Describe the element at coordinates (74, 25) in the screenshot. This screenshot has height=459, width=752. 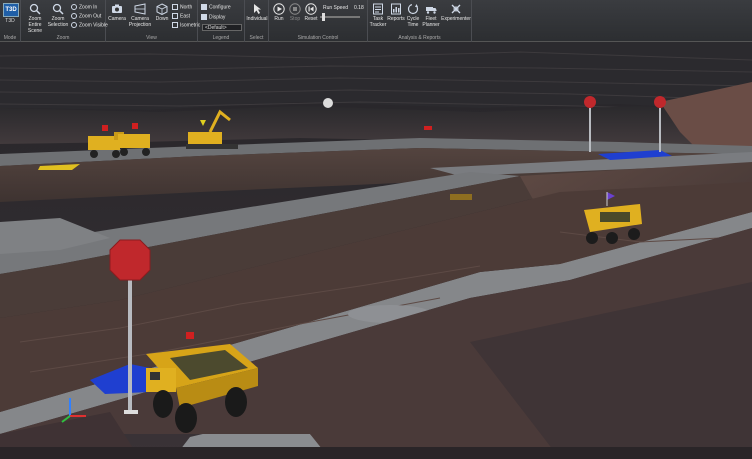
I see `zoom-visible-icon` at that location.